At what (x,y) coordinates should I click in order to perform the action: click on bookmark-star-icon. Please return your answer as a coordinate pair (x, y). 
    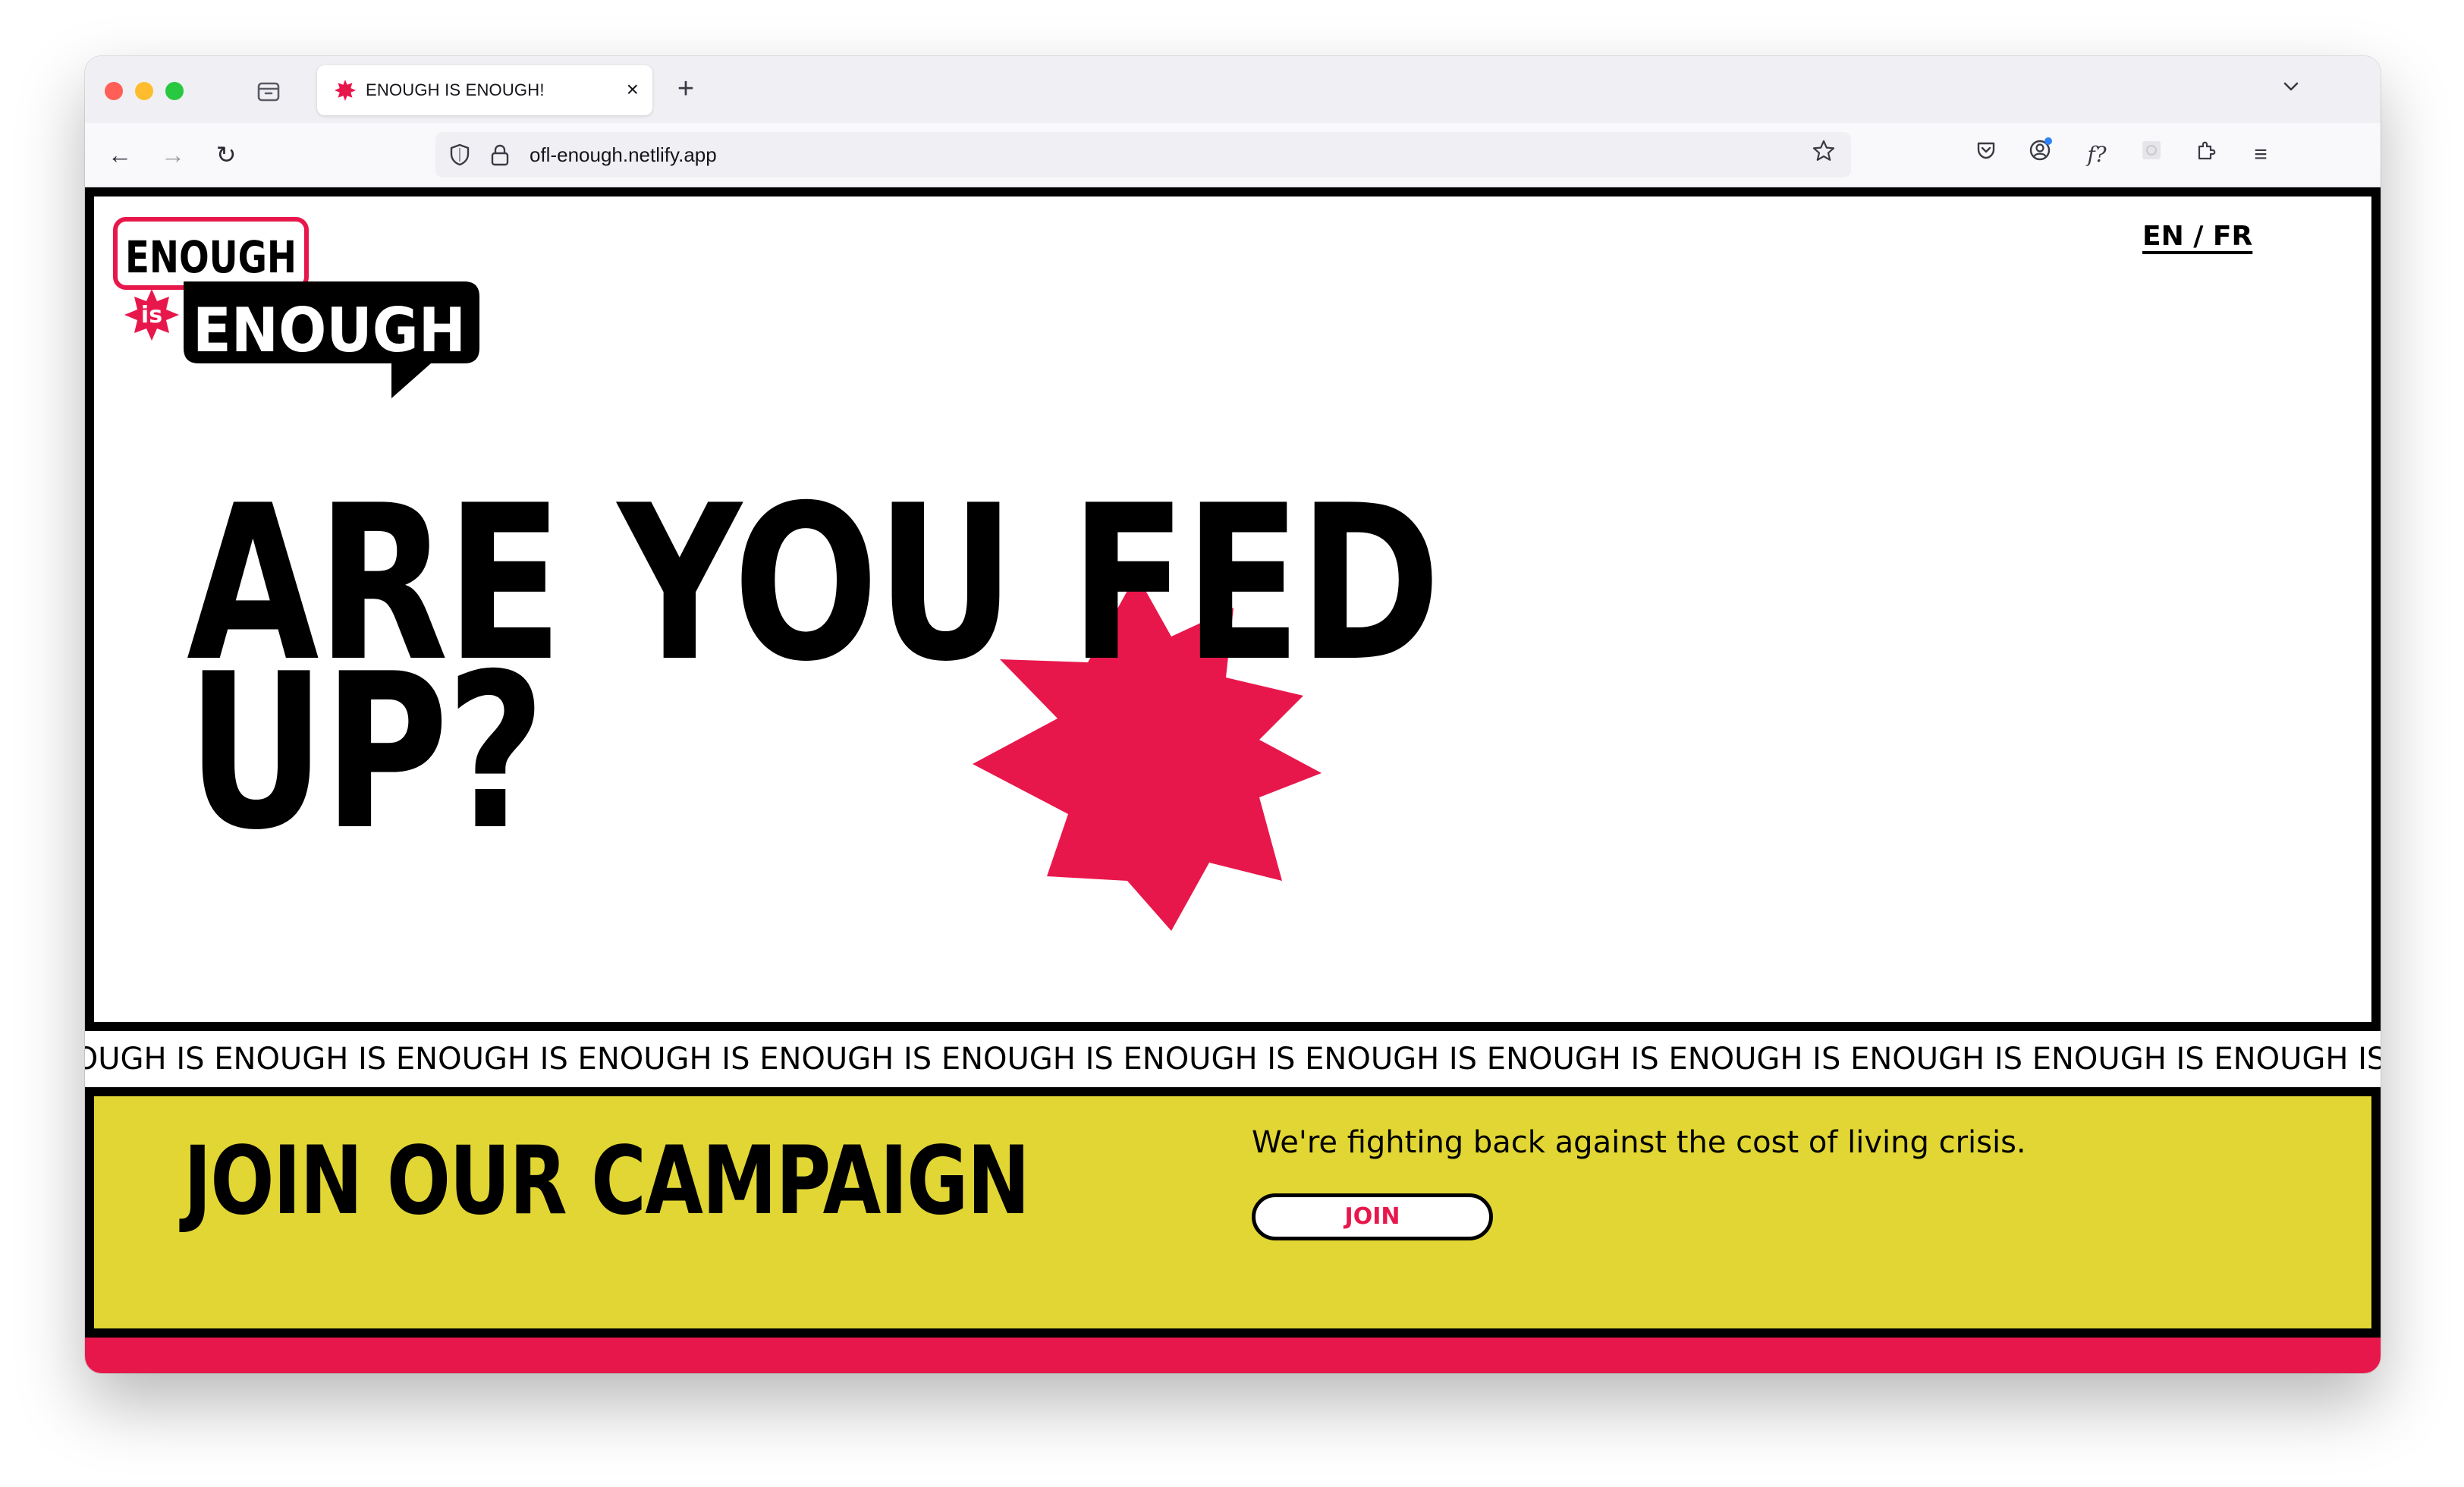
    Looking at the image, I should click on (1823, 154).